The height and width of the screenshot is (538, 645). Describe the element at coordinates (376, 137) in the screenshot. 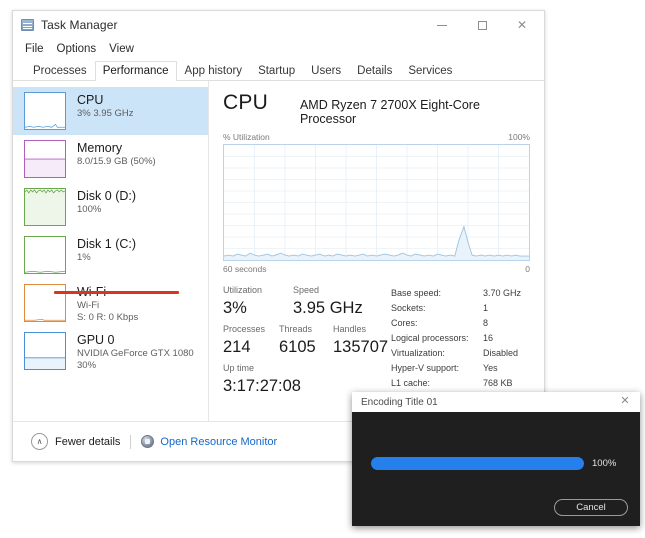

I see `graph-top-labels: % Utilization 100%` at that location.